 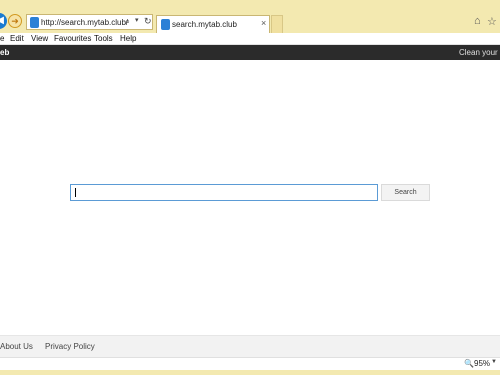 What do you see at coordinates (482, 364) in the screenshot?
I see `zoom-level: 95%` at bounding box center [482, 364].